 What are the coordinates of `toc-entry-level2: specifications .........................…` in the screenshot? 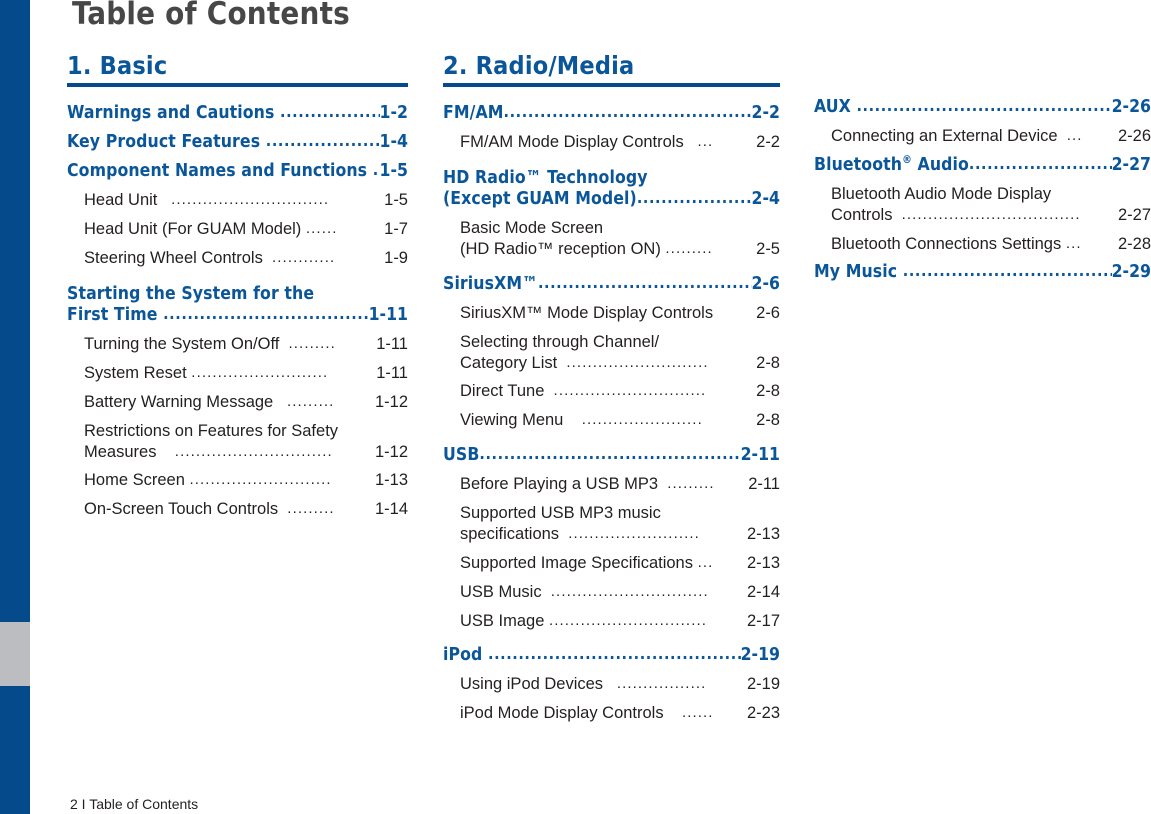 It's located at (611, 534).